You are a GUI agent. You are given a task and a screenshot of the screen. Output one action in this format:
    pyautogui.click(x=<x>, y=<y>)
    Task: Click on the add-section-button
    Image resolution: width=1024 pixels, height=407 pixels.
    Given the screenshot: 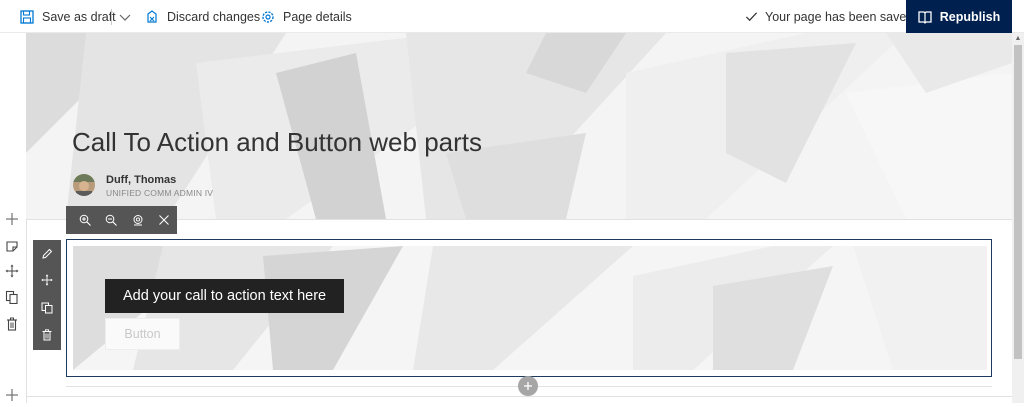 What is the action you would take?
    pyautogui.click(x=12, y=219)
    